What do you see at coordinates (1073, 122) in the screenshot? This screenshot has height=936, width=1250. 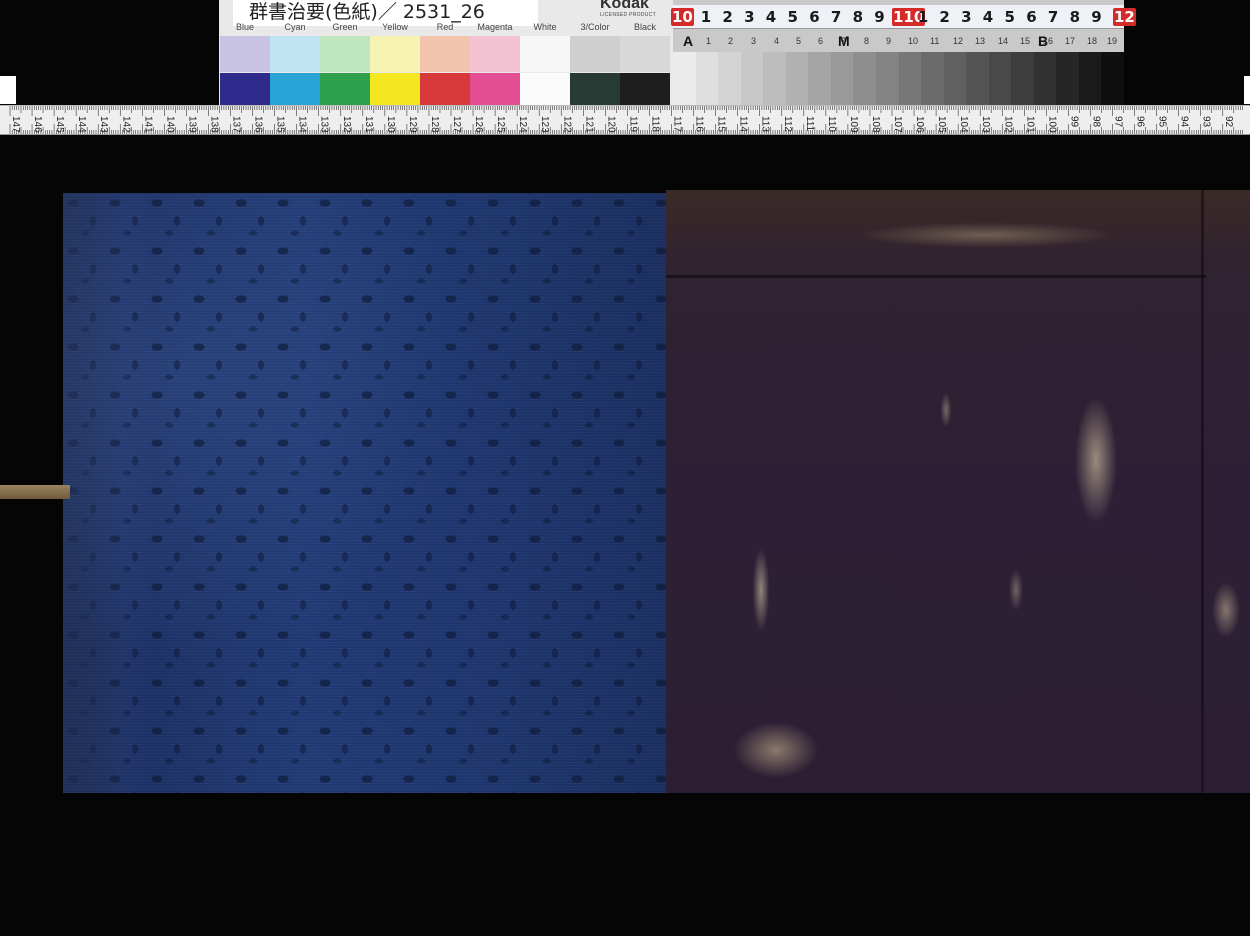 I see `tape-number: 99` at bounding box center [1073, 122].